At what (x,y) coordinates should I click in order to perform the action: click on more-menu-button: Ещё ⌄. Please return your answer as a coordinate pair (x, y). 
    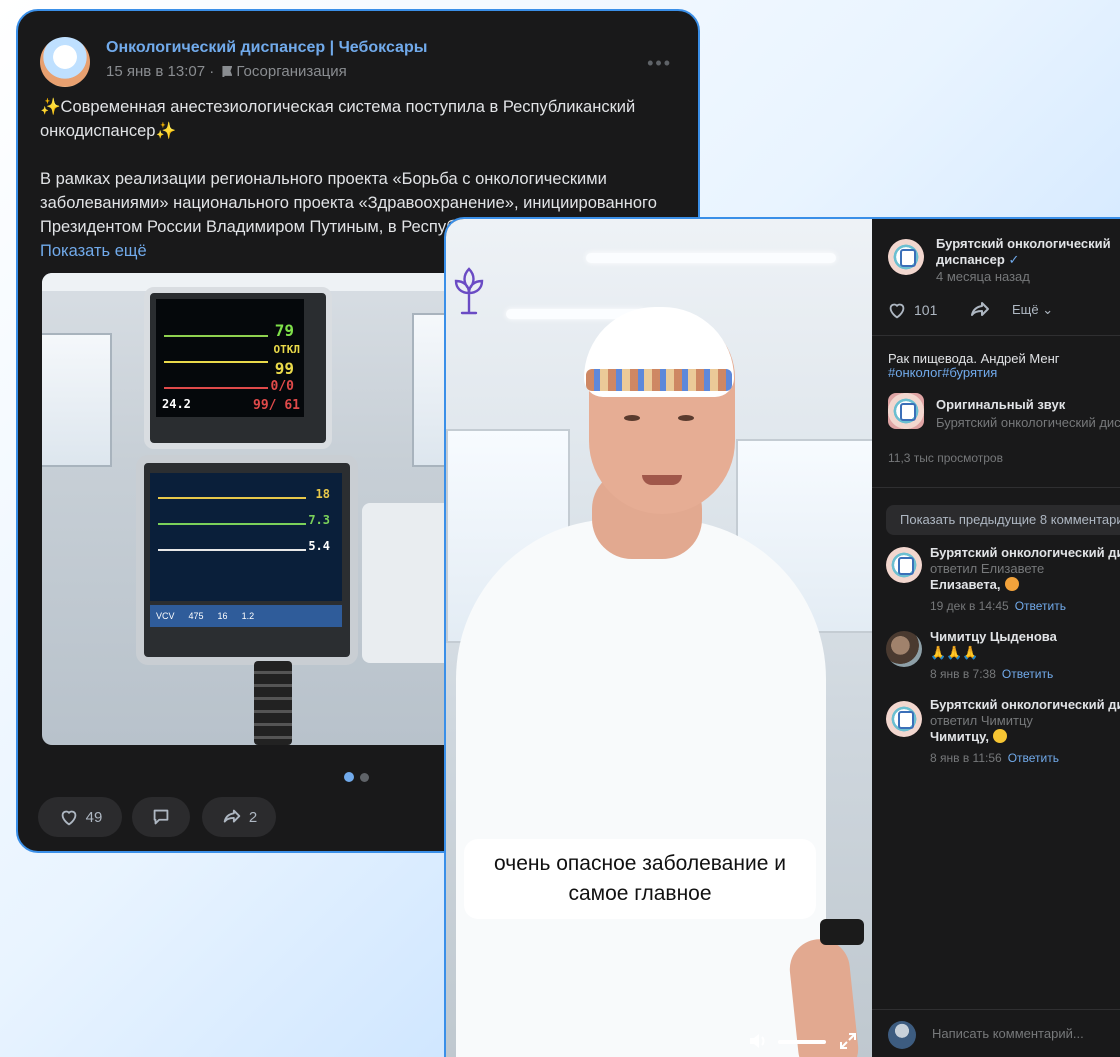
    Looking at the image, I should click on (1032, 310).